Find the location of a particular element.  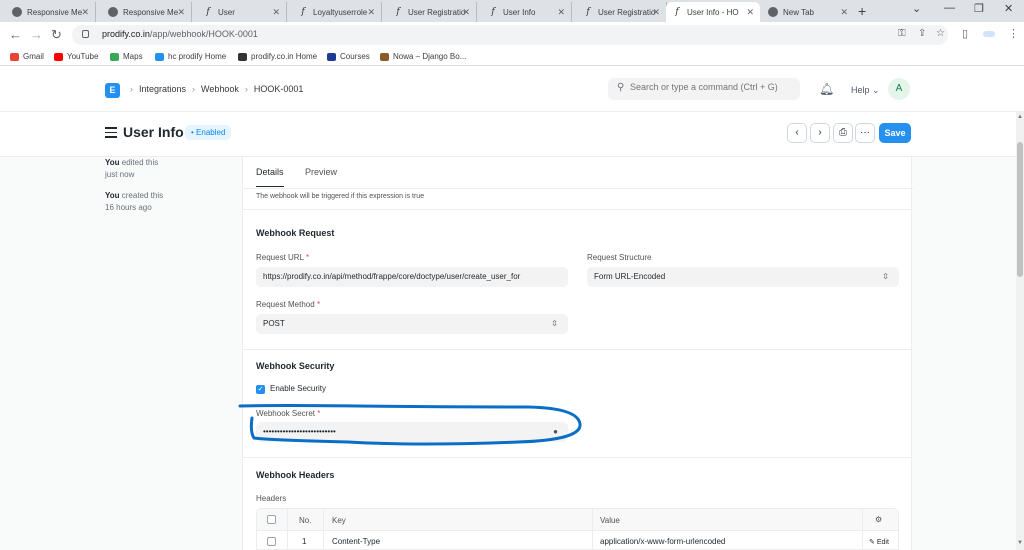

frappe-icon: f is located at coordinates (303, 12).